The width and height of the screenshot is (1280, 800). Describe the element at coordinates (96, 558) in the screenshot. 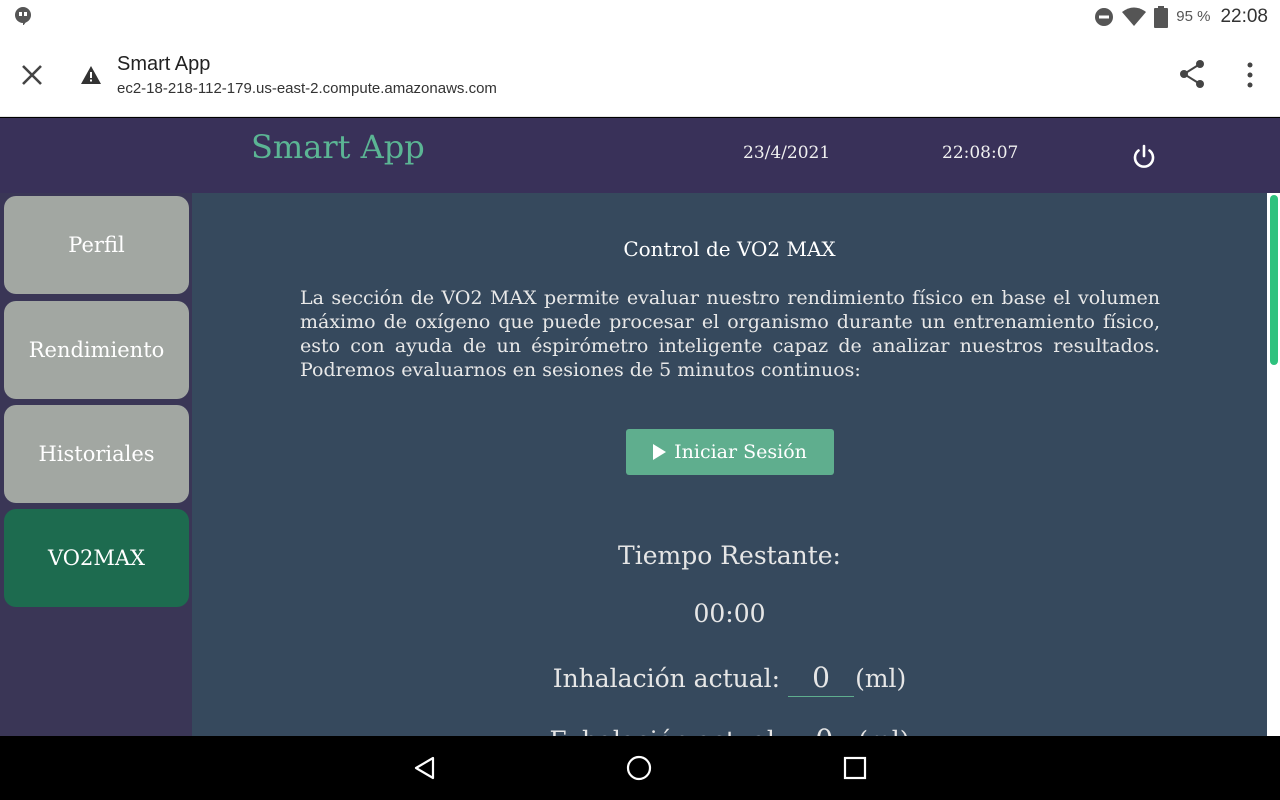

I see `sidebar-item-vo2max: VO2MAX` at that location.